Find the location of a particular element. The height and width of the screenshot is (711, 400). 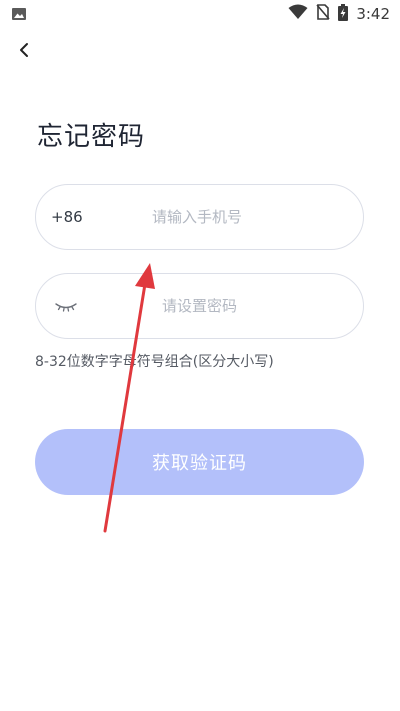

gallery-icon is located at coordinates (19, 14).